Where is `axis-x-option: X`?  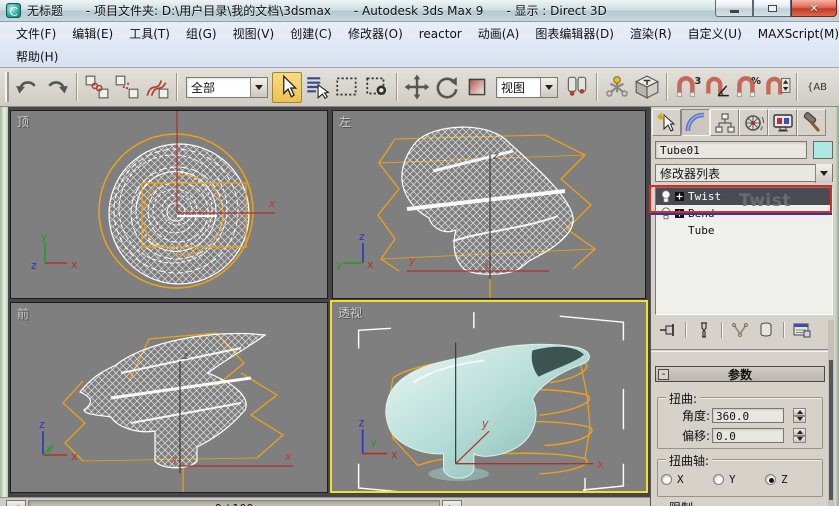
axis-x-option: X is located at coordinates (687, 479).